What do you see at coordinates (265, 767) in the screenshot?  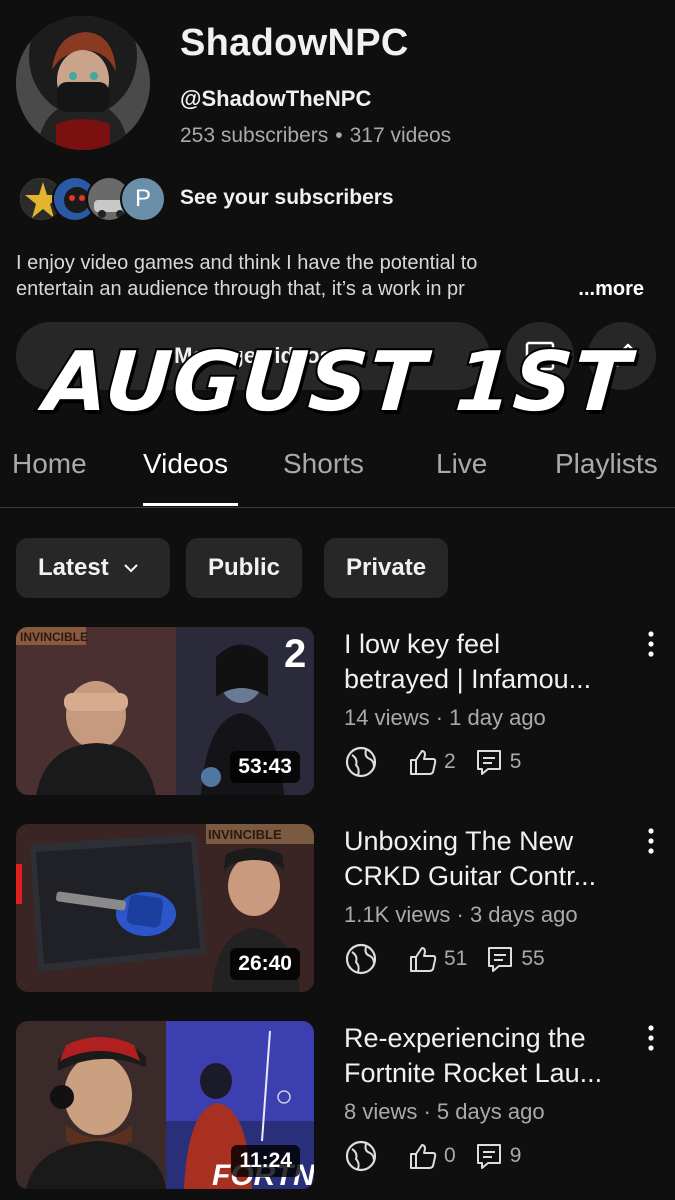 I see `video-duration: 53:43` at bounding box center [265, 767].